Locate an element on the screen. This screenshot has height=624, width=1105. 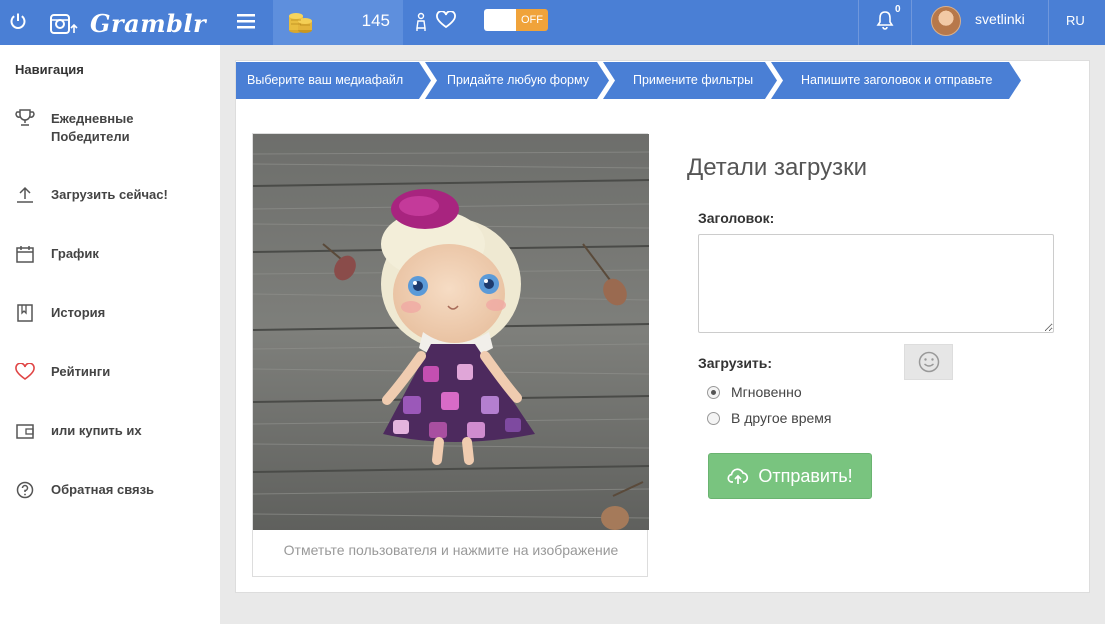
radio-later: В другое время is located at coordinates (769, 418).